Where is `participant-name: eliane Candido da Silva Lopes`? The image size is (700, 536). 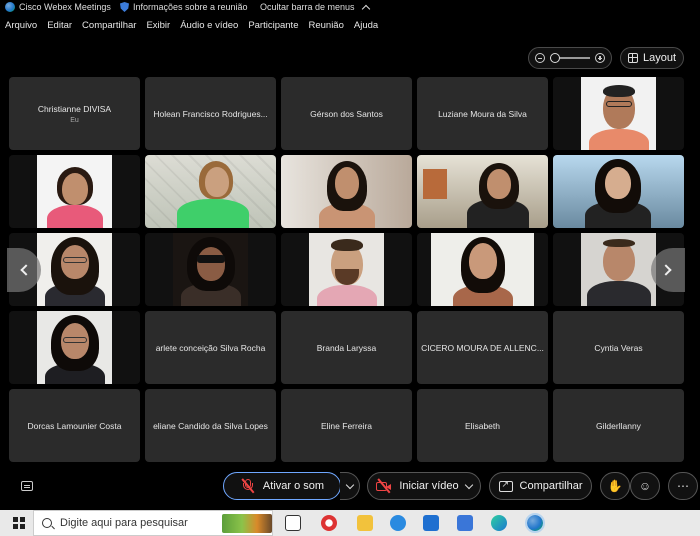
participant-name: eliane Candido da Silva Lopes is located at coordinates (210, 425).